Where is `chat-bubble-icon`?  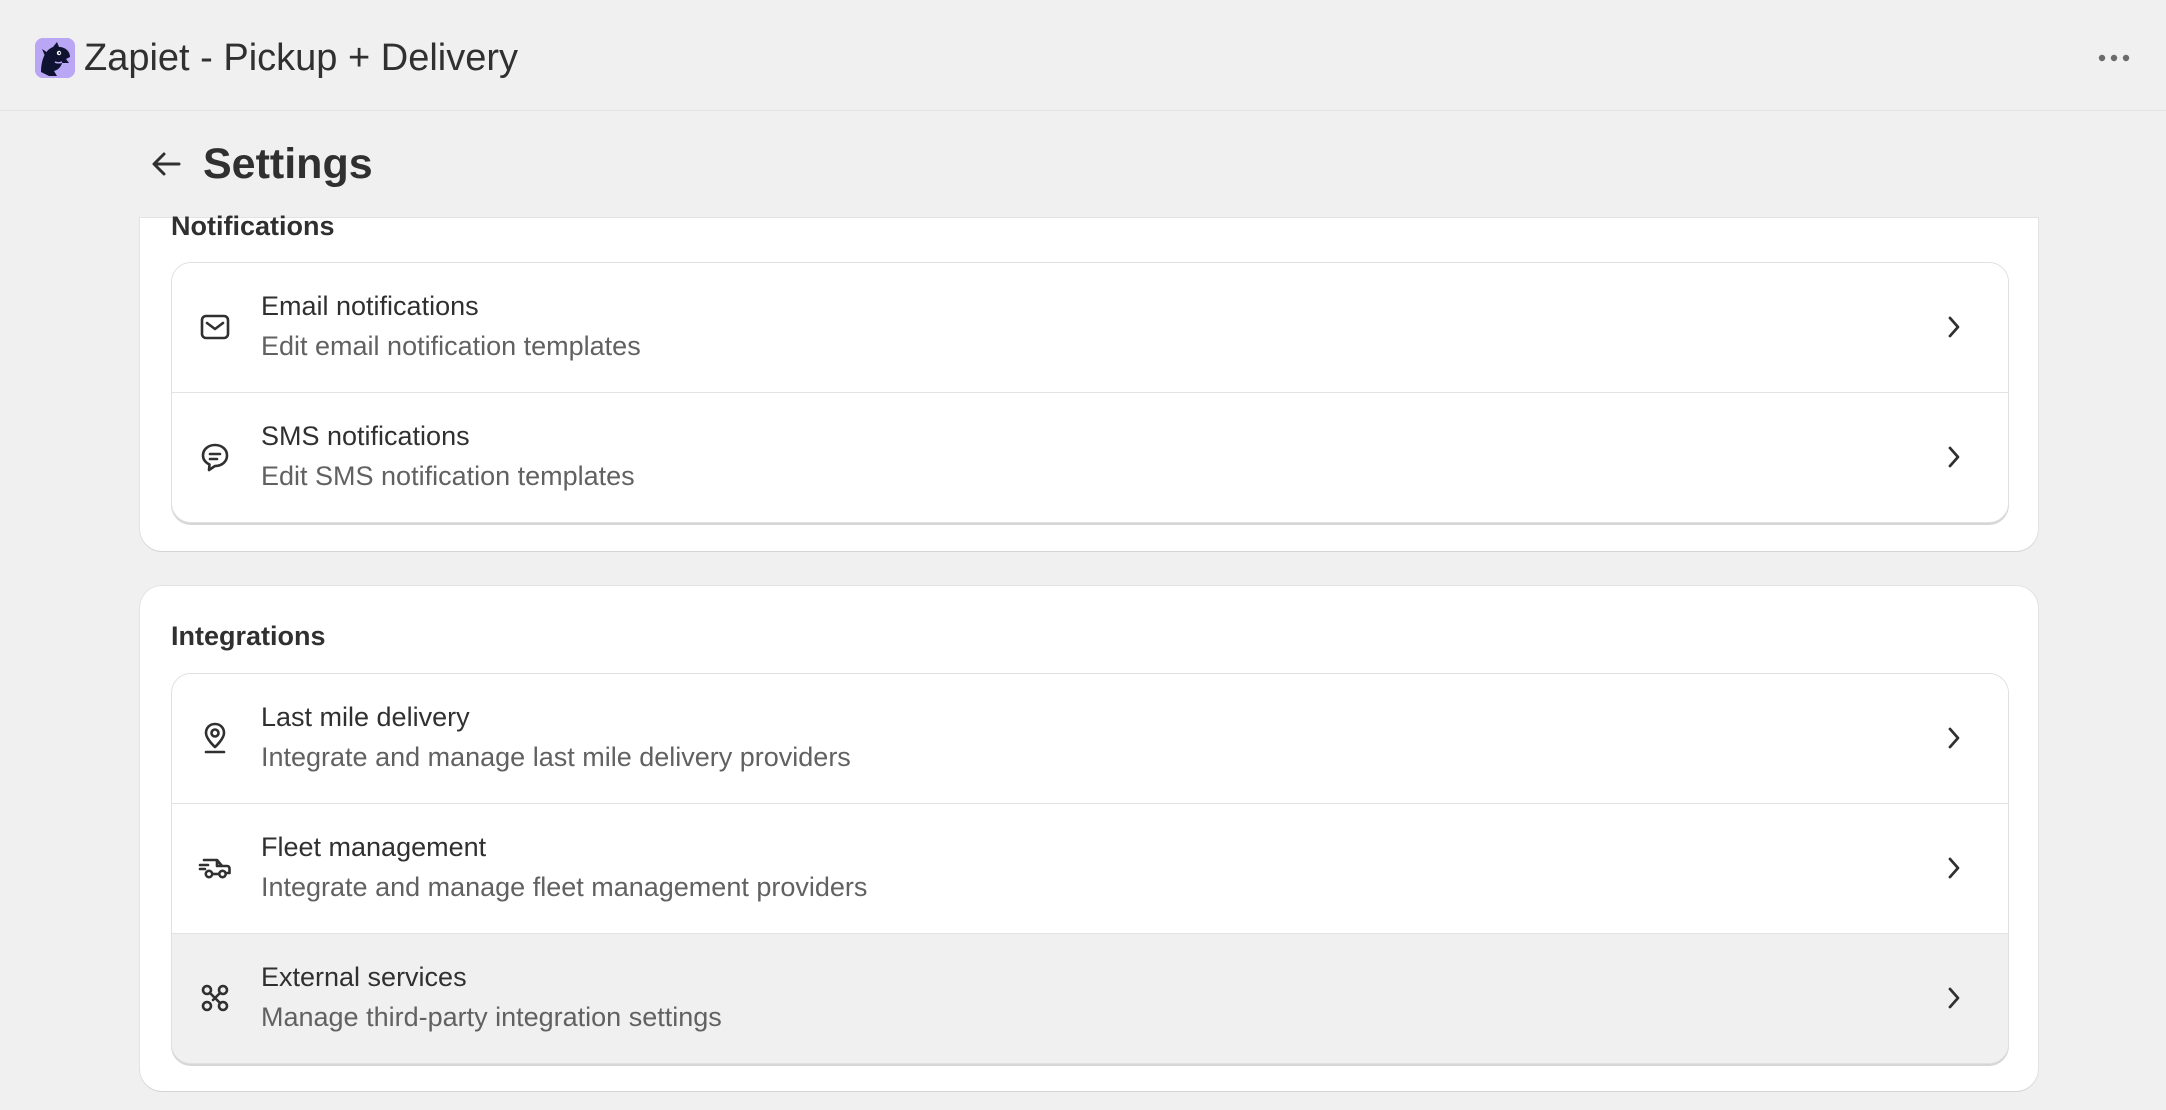
chat-bubble-icon is located at coordinates (215, 457).